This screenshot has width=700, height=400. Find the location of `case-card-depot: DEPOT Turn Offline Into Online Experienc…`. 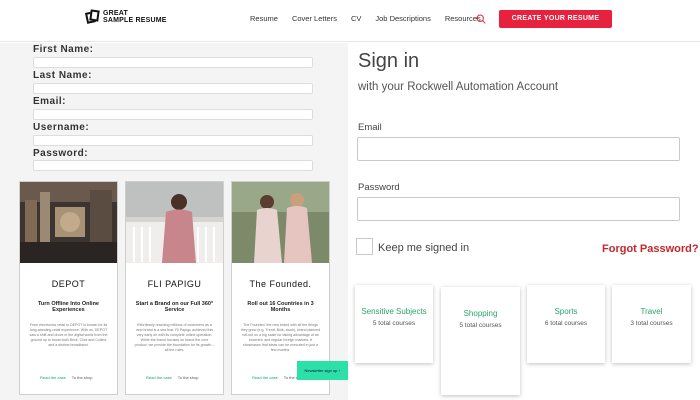

case-card-depot: DEPOT Turn Offline Into Online Experienc… is located at coordinates (68, 288).